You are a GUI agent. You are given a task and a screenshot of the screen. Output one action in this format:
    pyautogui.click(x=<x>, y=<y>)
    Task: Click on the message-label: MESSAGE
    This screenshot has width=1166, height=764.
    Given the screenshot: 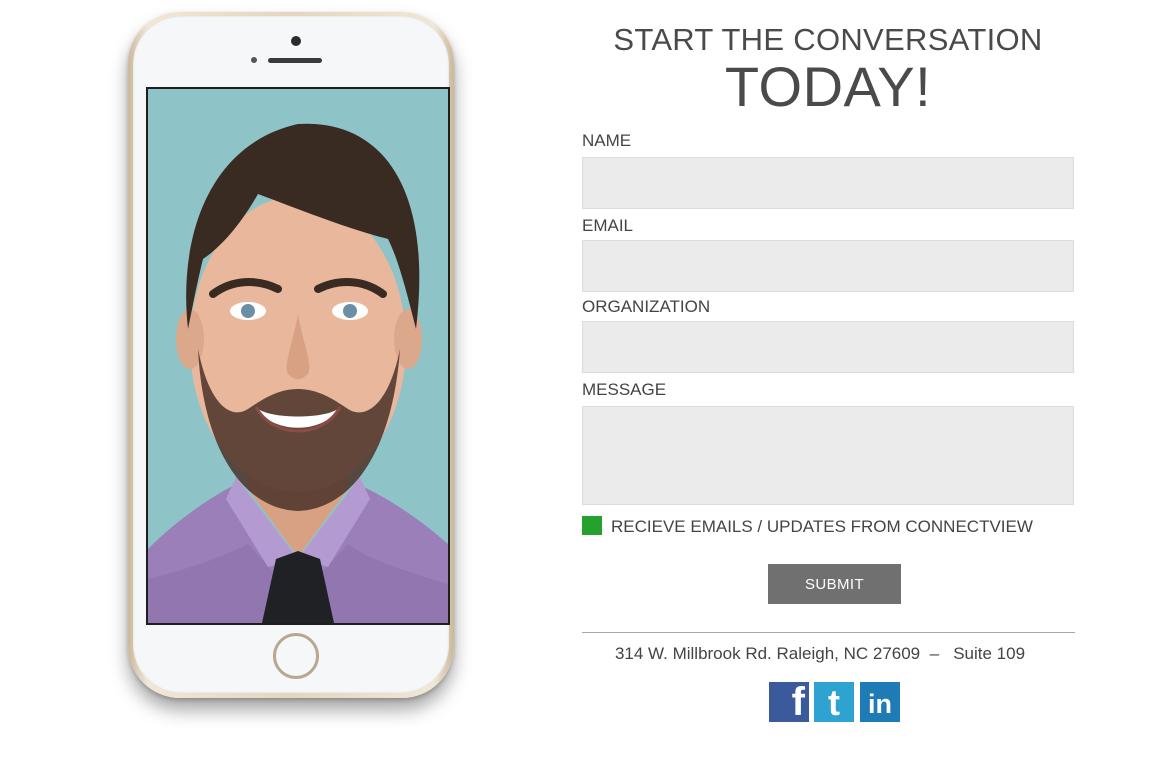 What is the action you would take?
    pyautogui.click(x=624, y=389)
    